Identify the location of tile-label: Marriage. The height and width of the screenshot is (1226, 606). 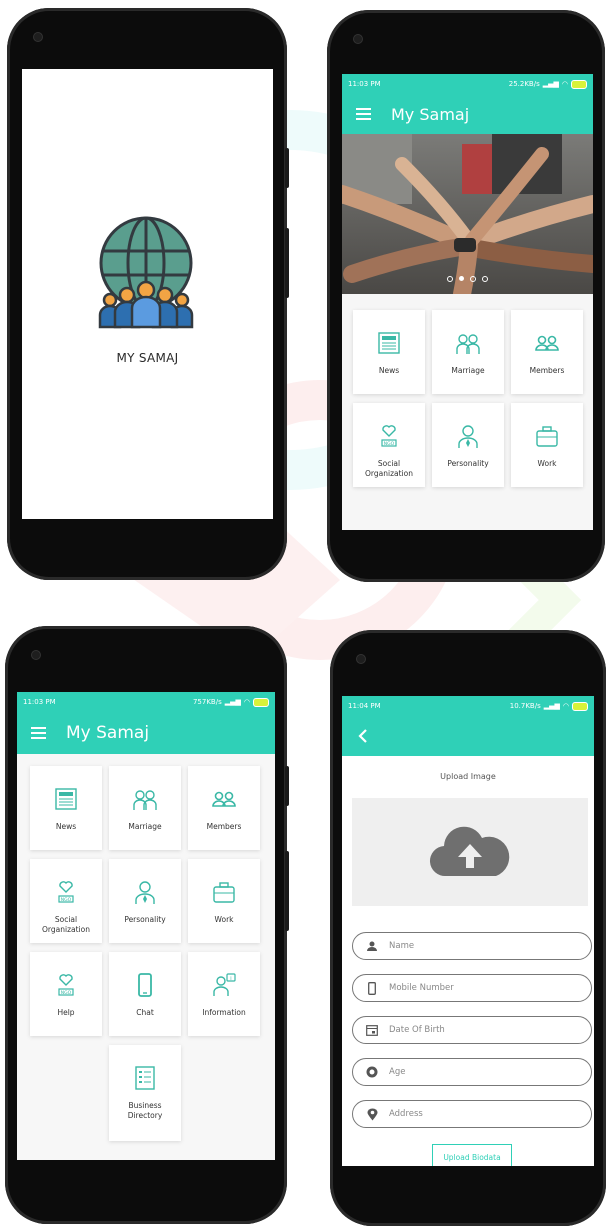
(468, 370).